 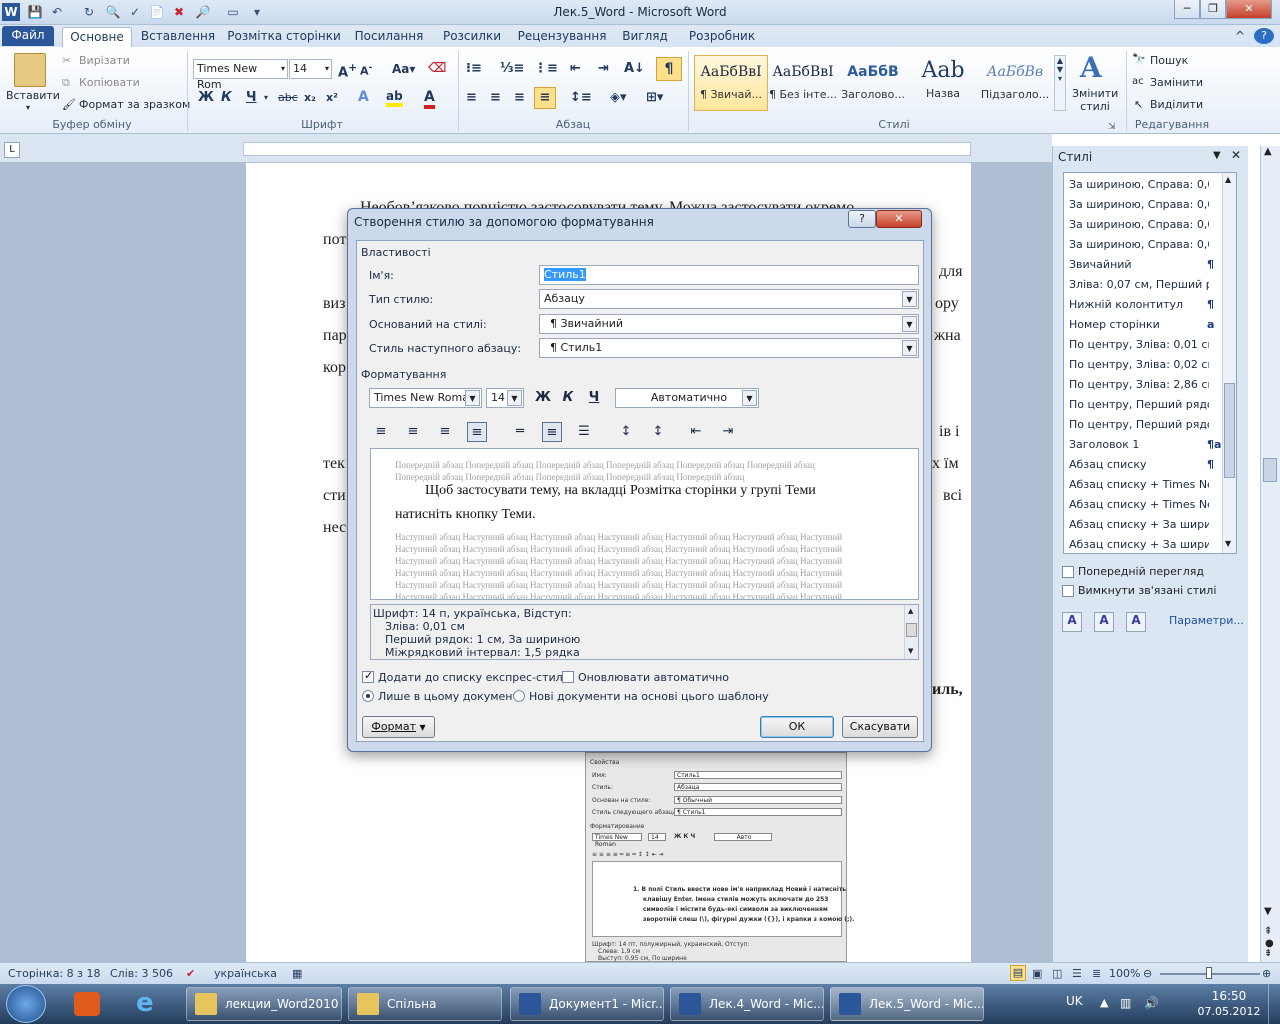 I want to click on taskbar-item: Спільна, so click(x=425, y=1004).